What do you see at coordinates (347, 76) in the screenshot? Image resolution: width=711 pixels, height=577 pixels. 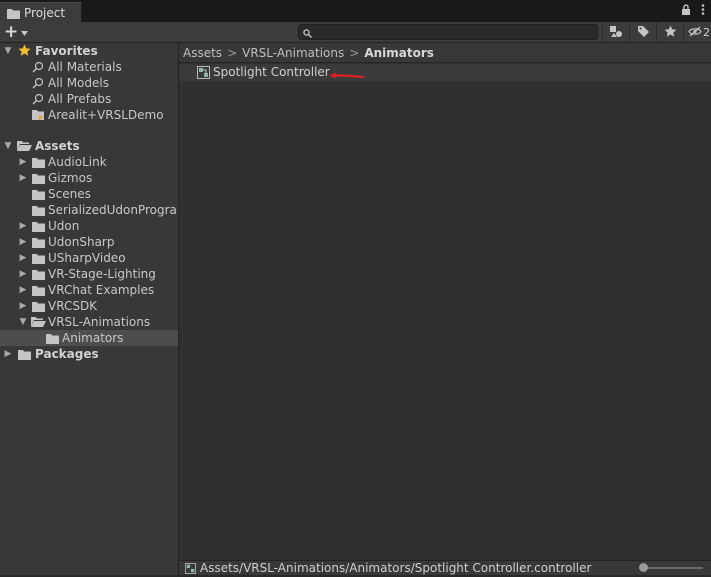 I see `annotation-arrow-icon` at bounding box center [347, 76].